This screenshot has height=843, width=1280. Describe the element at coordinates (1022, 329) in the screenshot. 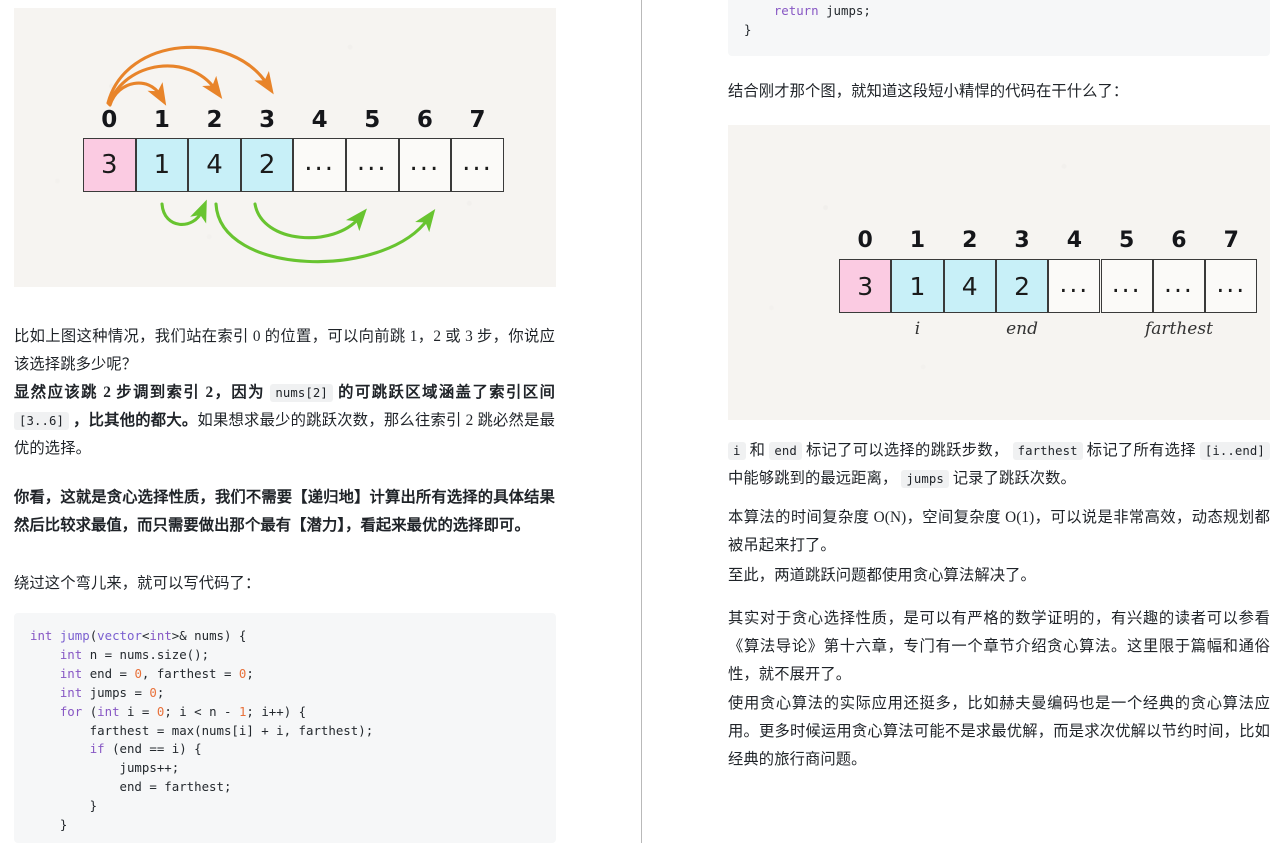

I see `pointer-label-end: end` at that location.